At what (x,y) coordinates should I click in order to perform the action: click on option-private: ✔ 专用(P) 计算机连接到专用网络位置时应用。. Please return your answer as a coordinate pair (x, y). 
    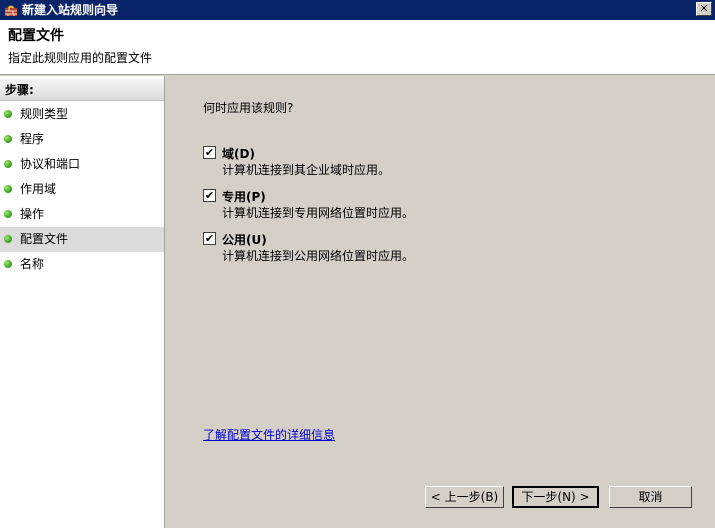
    Looking at the image, I should click on (433, 205).